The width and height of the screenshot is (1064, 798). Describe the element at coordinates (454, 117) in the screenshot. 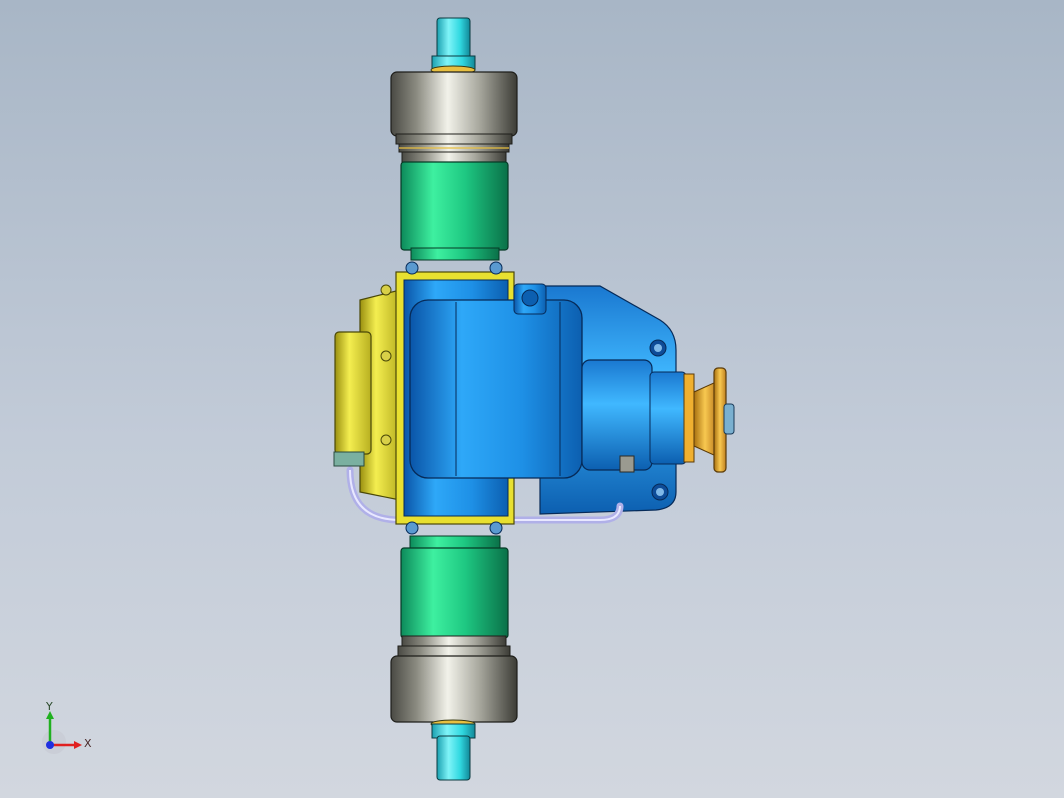

I see `upper-bearing` at that location.